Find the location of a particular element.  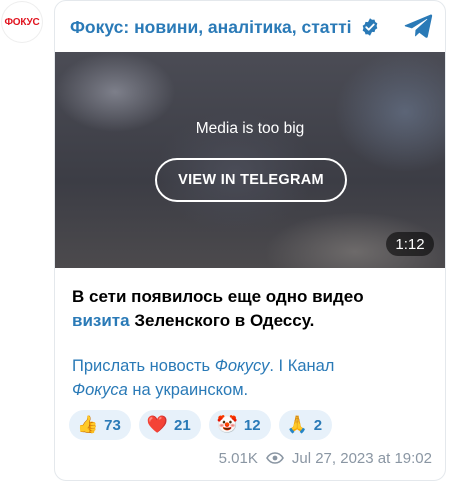

reactions-bar: 👍 73 ❤️ 21 🤡 12 🙏 2 is located at coordinates (201, 425).